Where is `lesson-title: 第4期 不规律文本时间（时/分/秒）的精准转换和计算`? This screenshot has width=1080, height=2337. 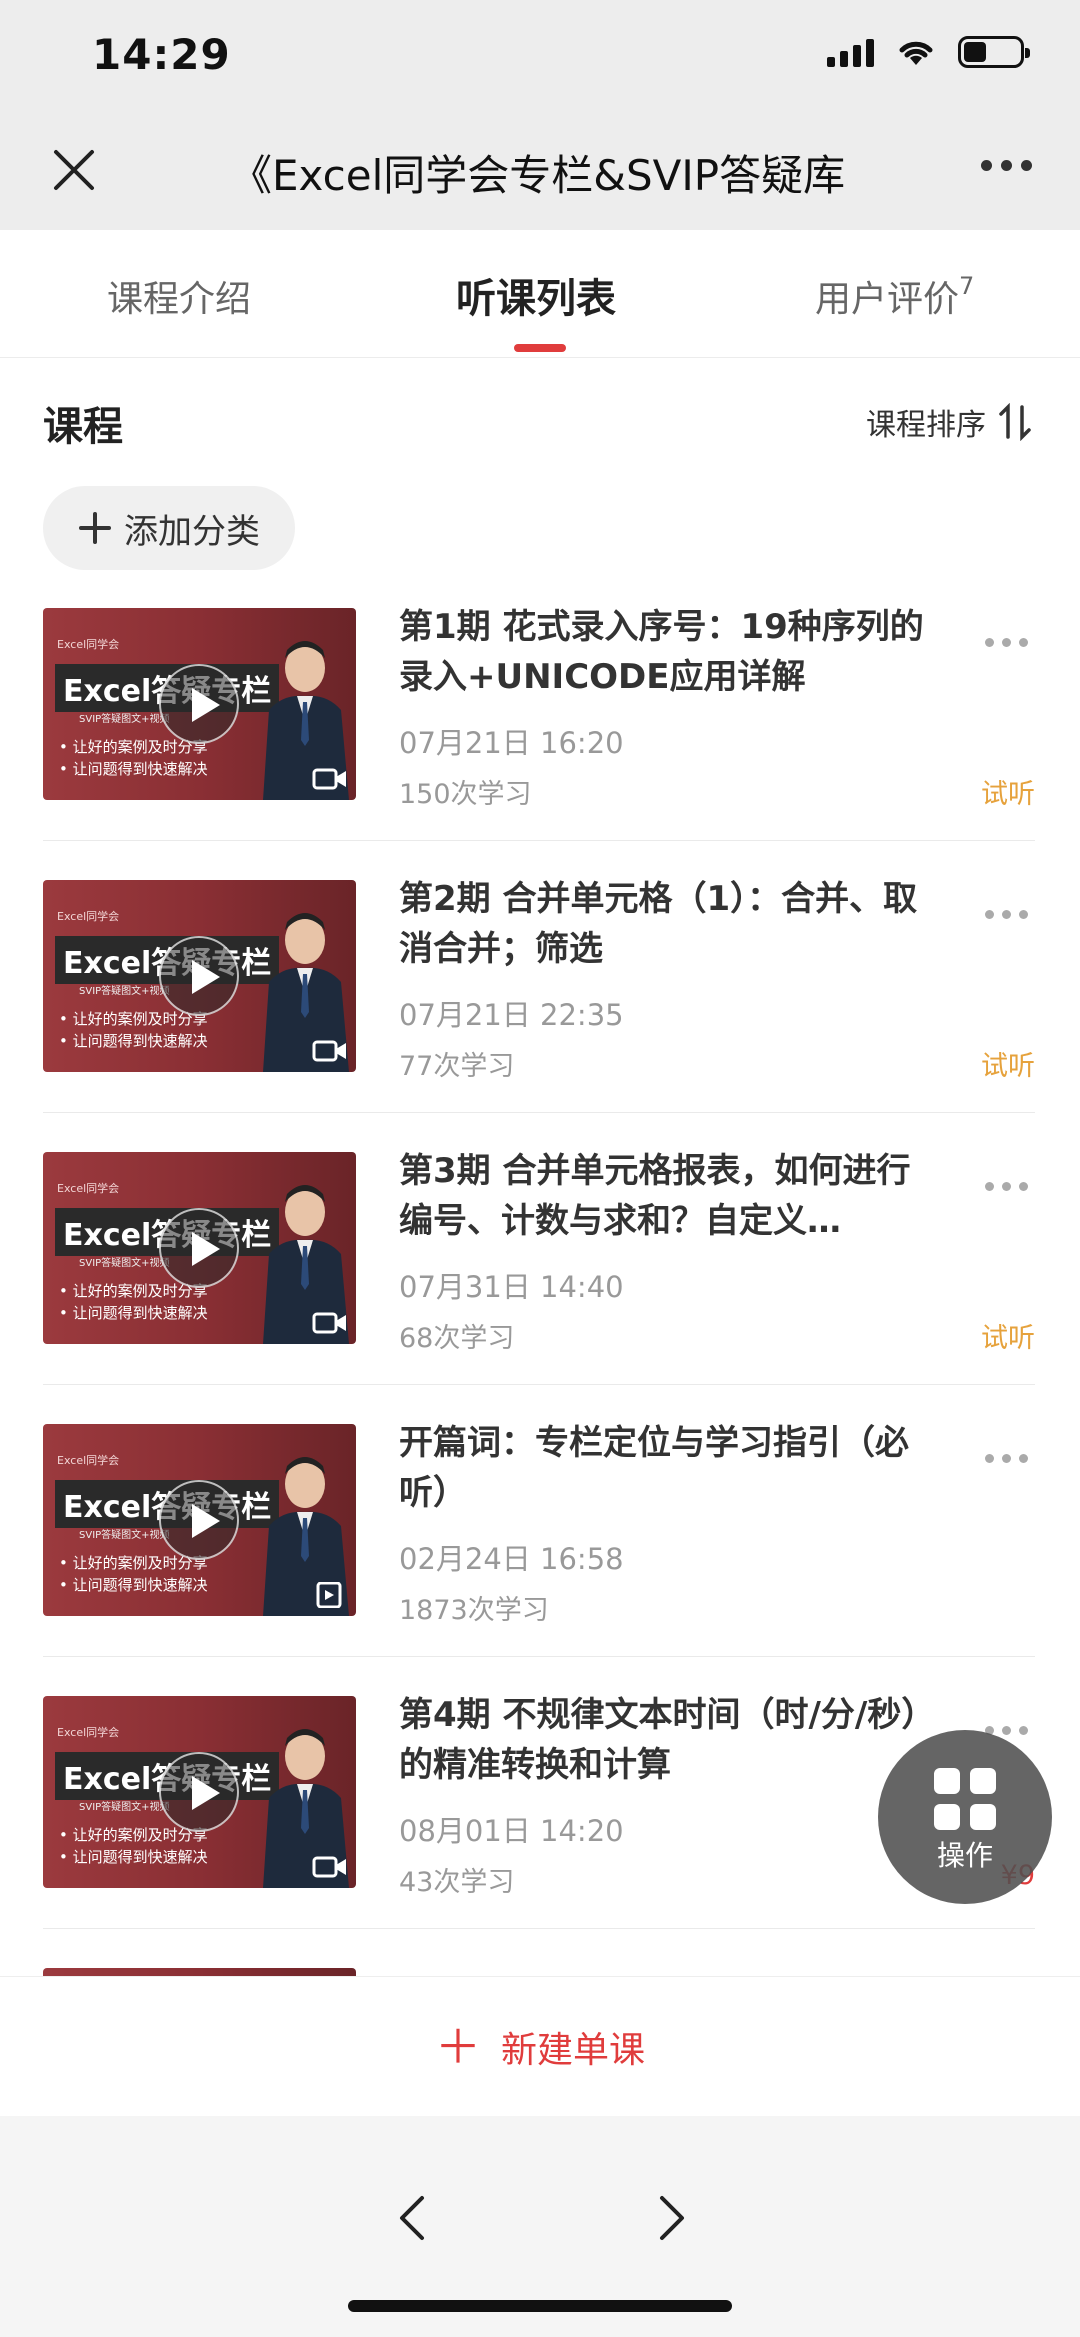
lesson-title: 第4期 不规律文本时间（时/分/秒）的精准转换和计算 is located at coordinates (669, 1740).